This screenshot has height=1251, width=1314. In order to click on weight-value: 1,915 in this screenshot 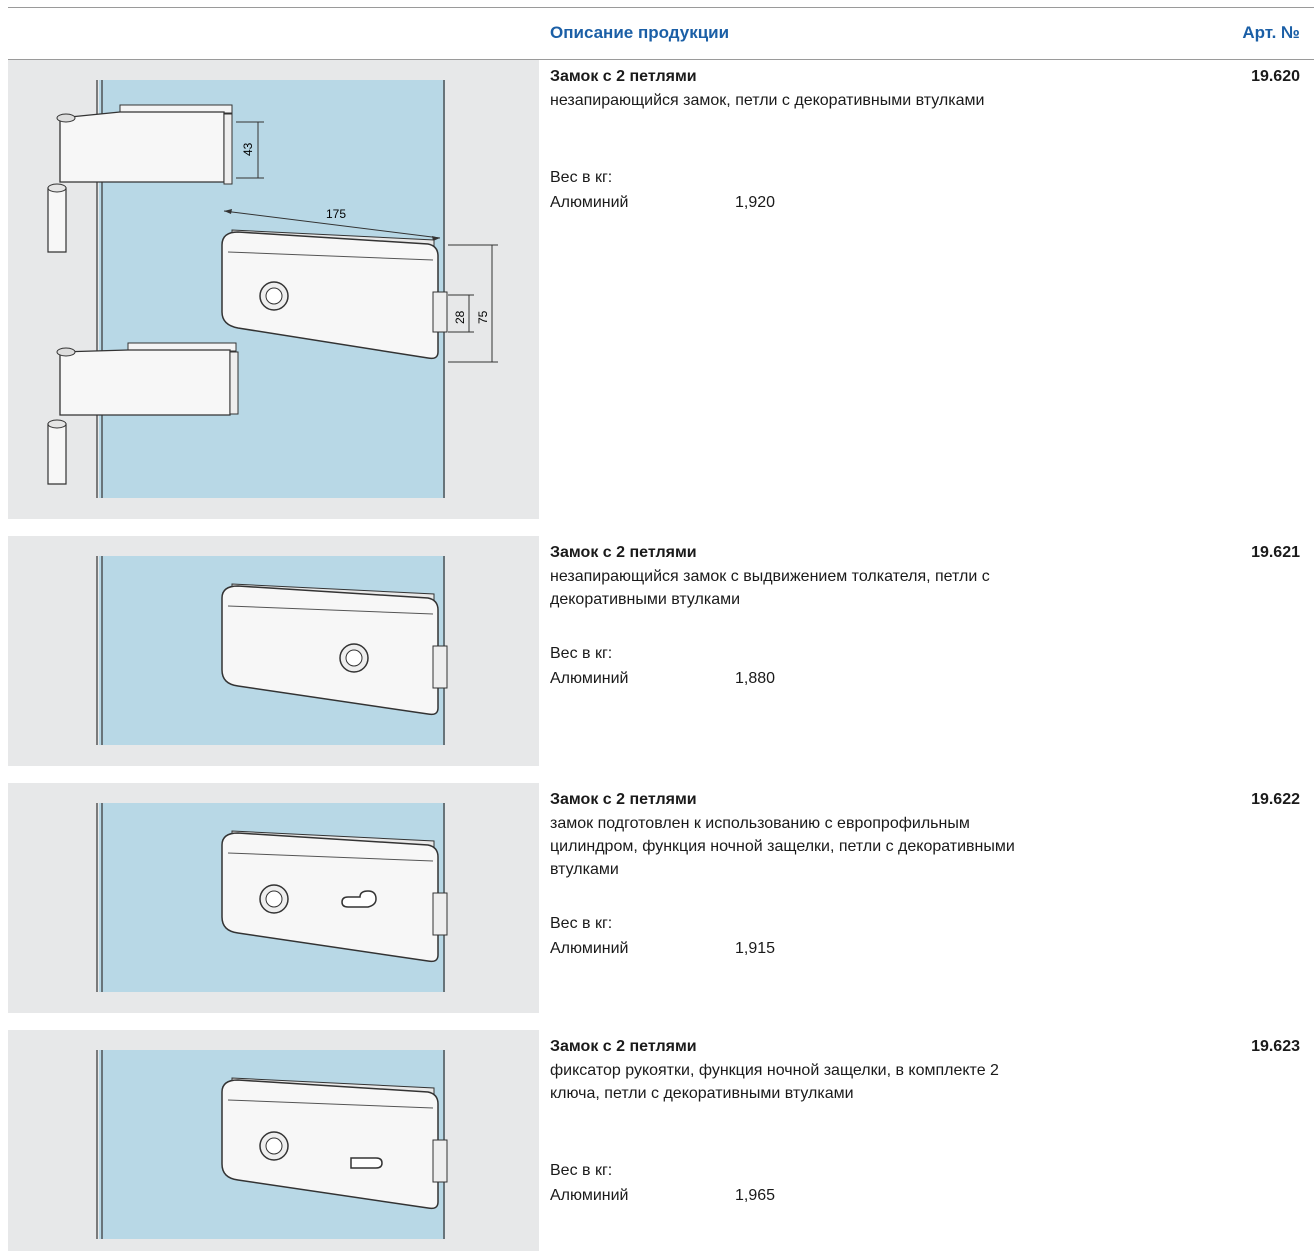, I will do `click(755, 948)`.